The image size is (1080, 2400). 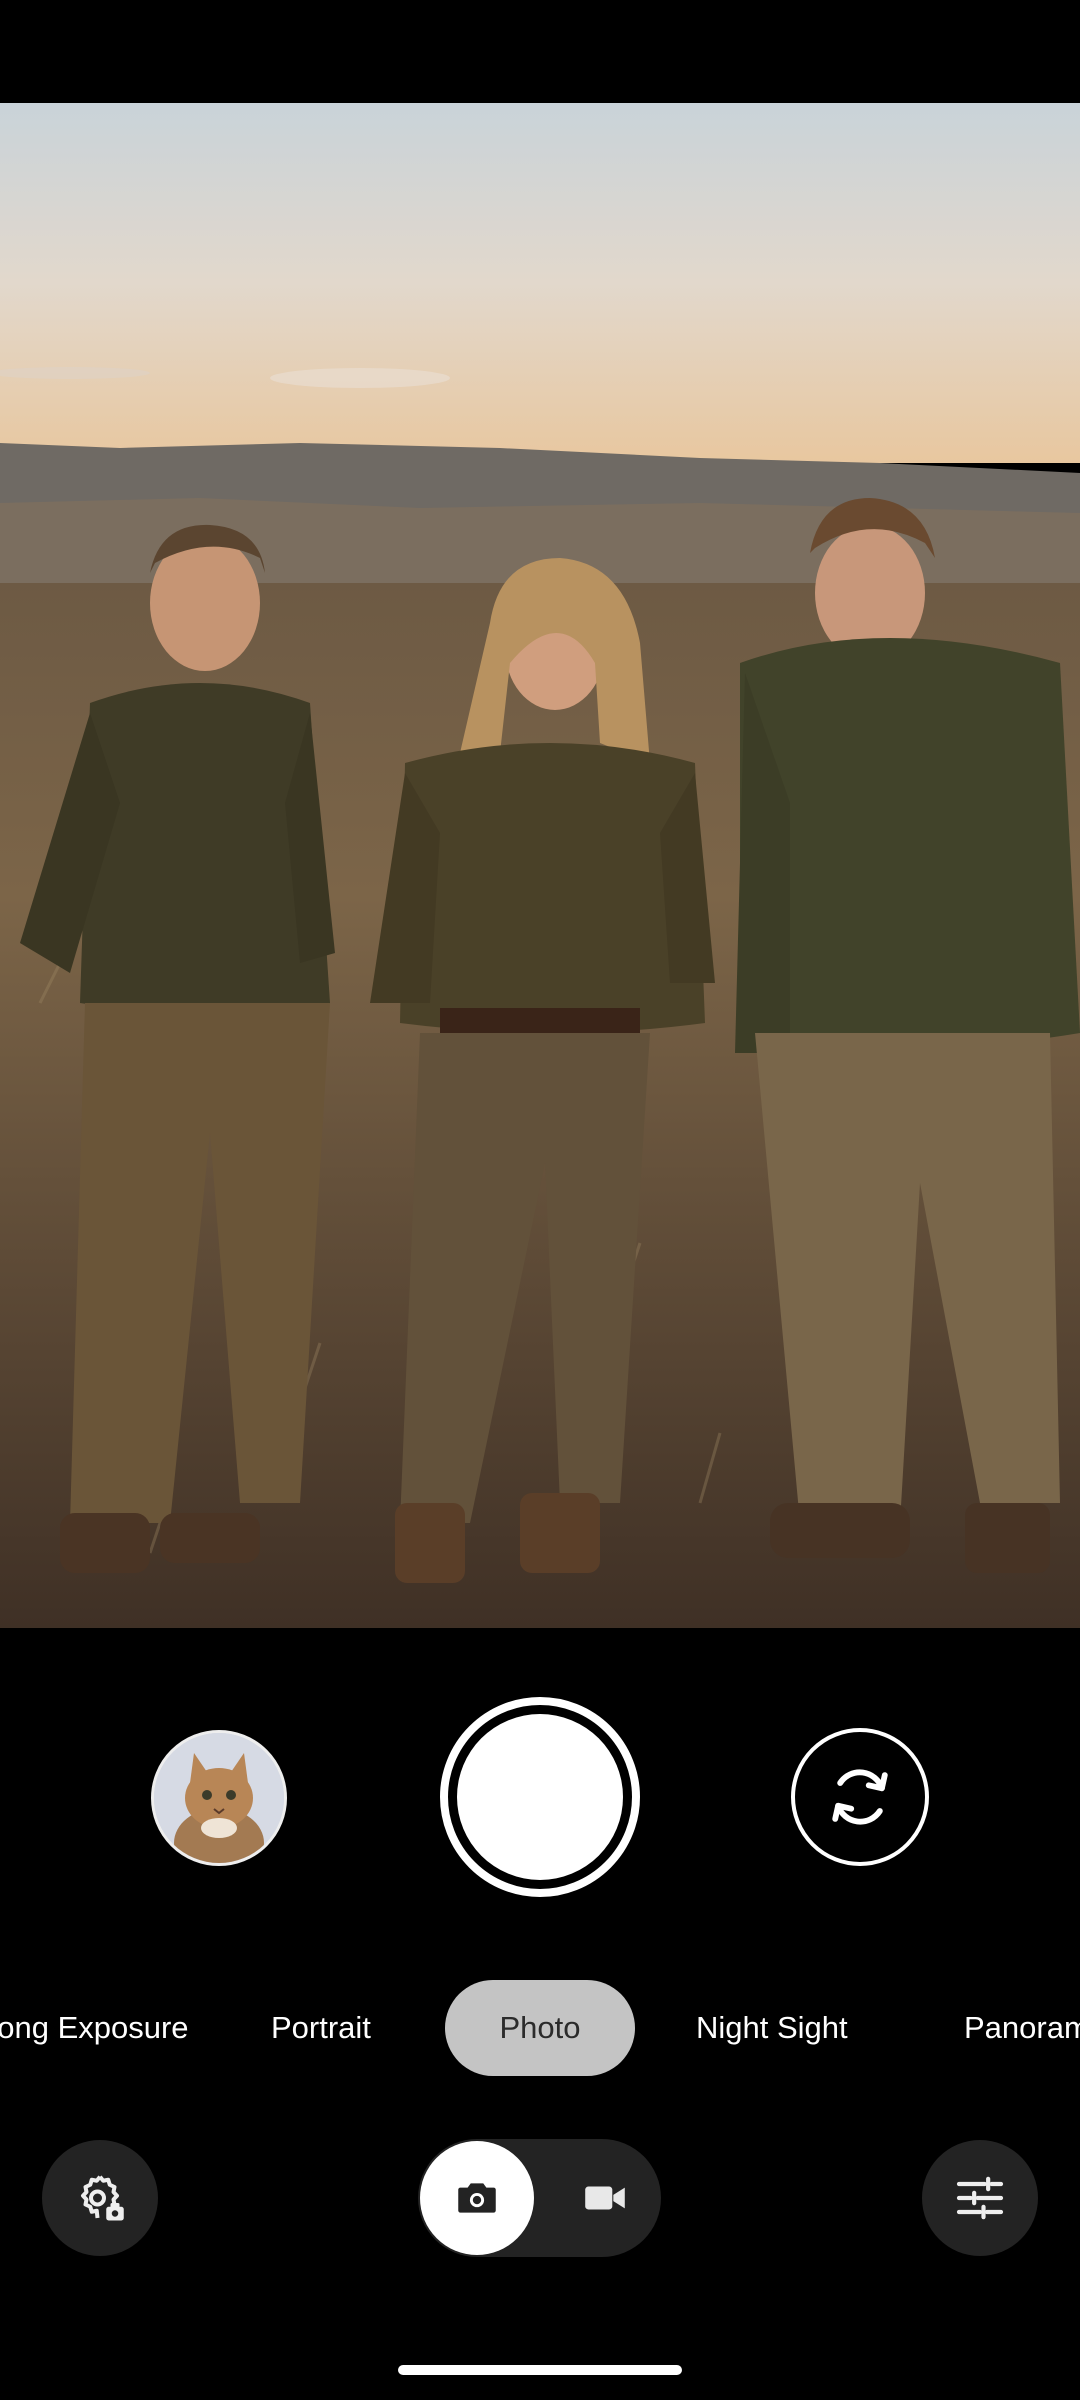 I want to click on home-indicator, so click(x=540, y=2370).